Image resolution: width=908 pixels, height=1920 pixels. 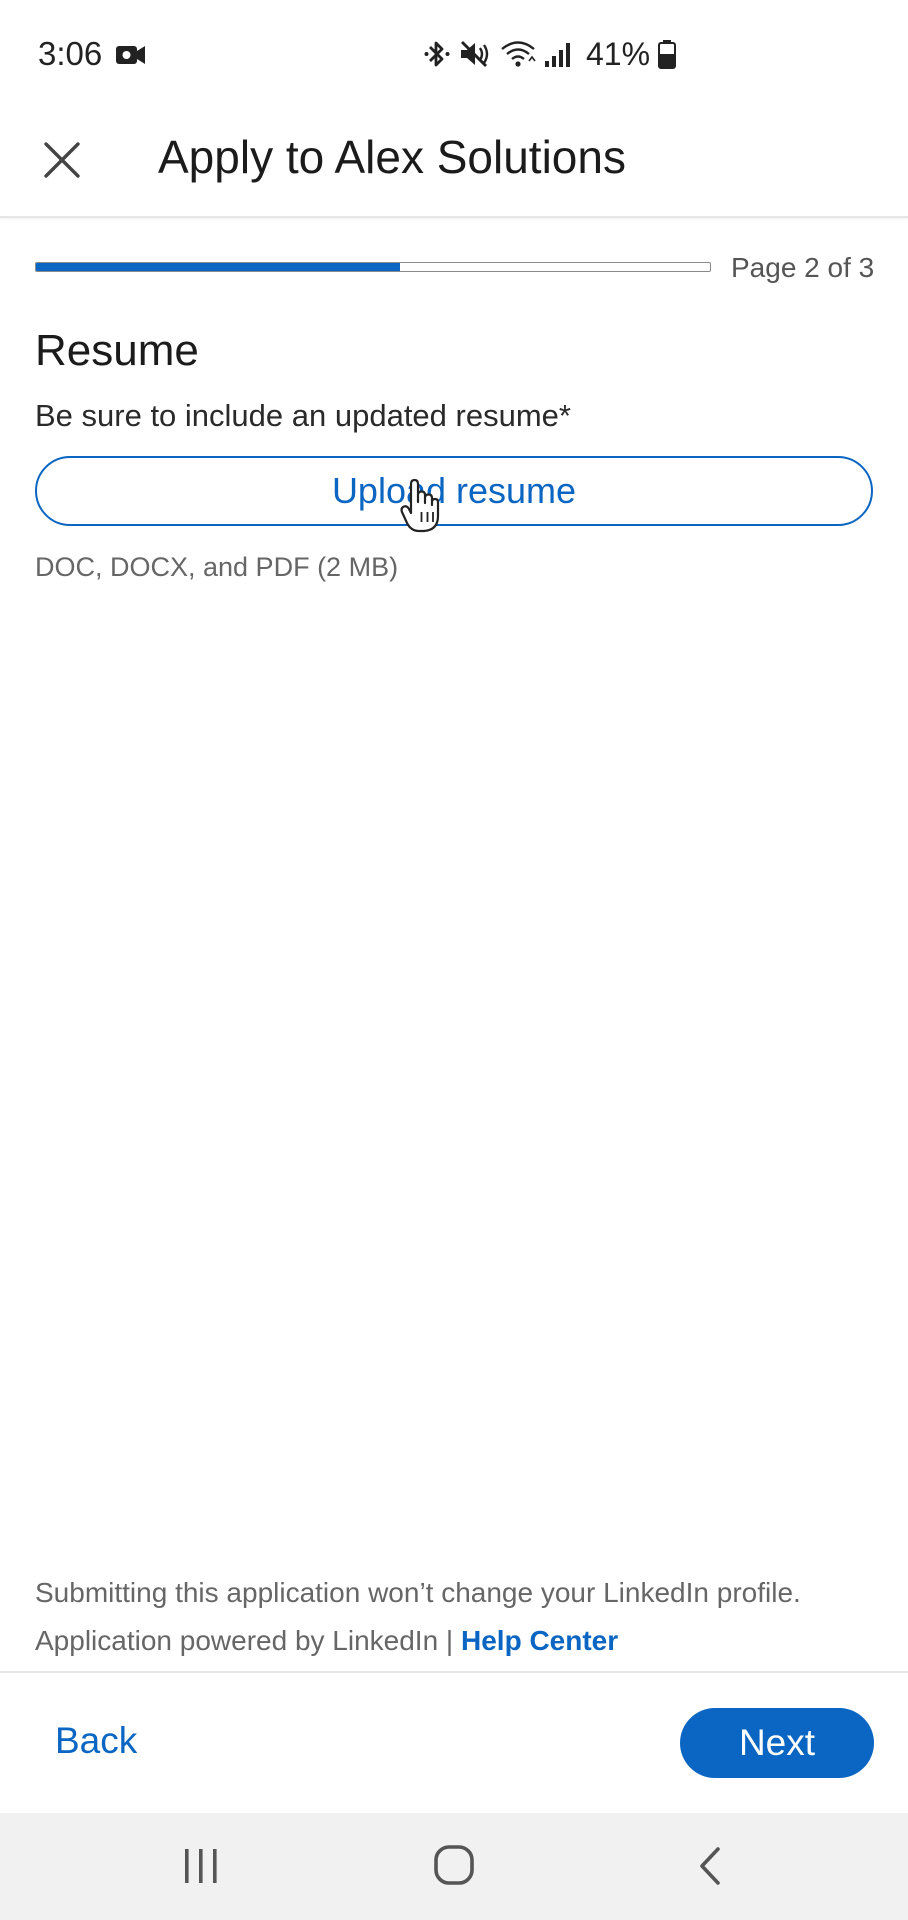 I want to click on bluetooth-icon, so click(x=437, y=54).